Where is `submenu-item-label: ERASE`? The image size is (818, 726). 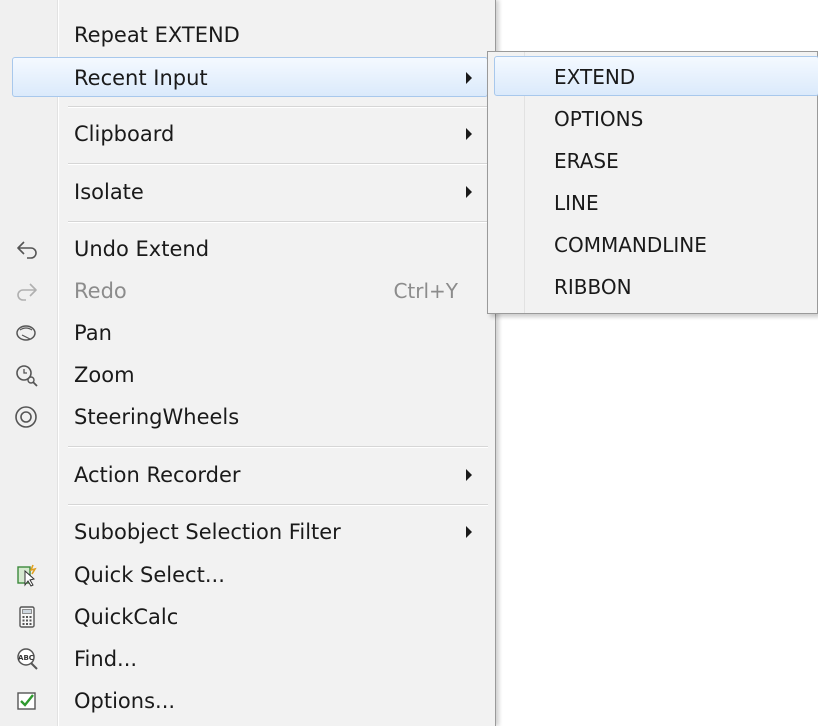
submenu-item-label: ERASE is located at coordinates (586, 161).